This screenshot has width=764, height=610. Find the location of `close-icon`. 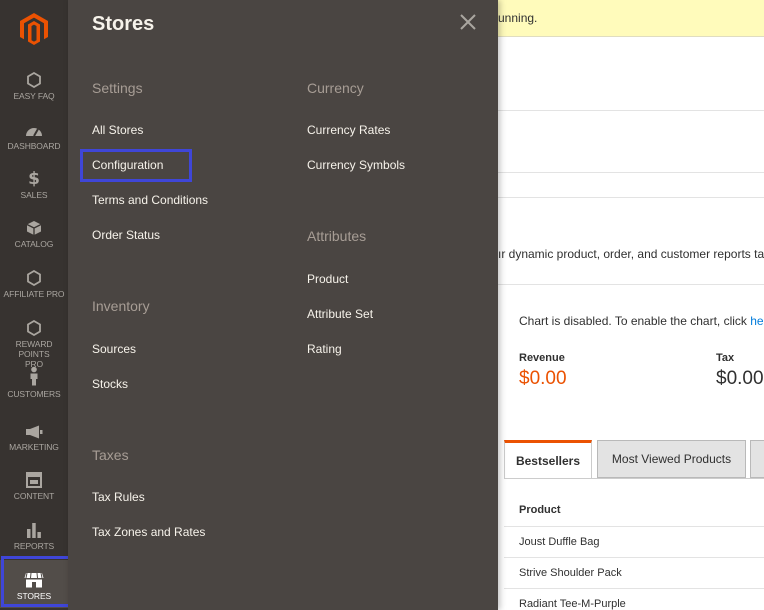

close-icon is located at coordinates (468, 22).